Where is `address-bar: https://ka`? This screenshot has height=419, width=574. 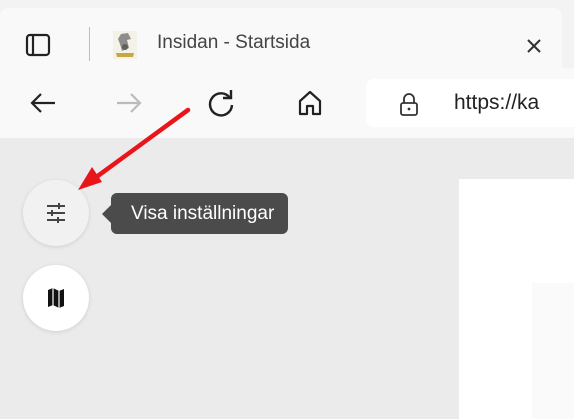
address-bar: https://ka is located at coordinates (470, 103).